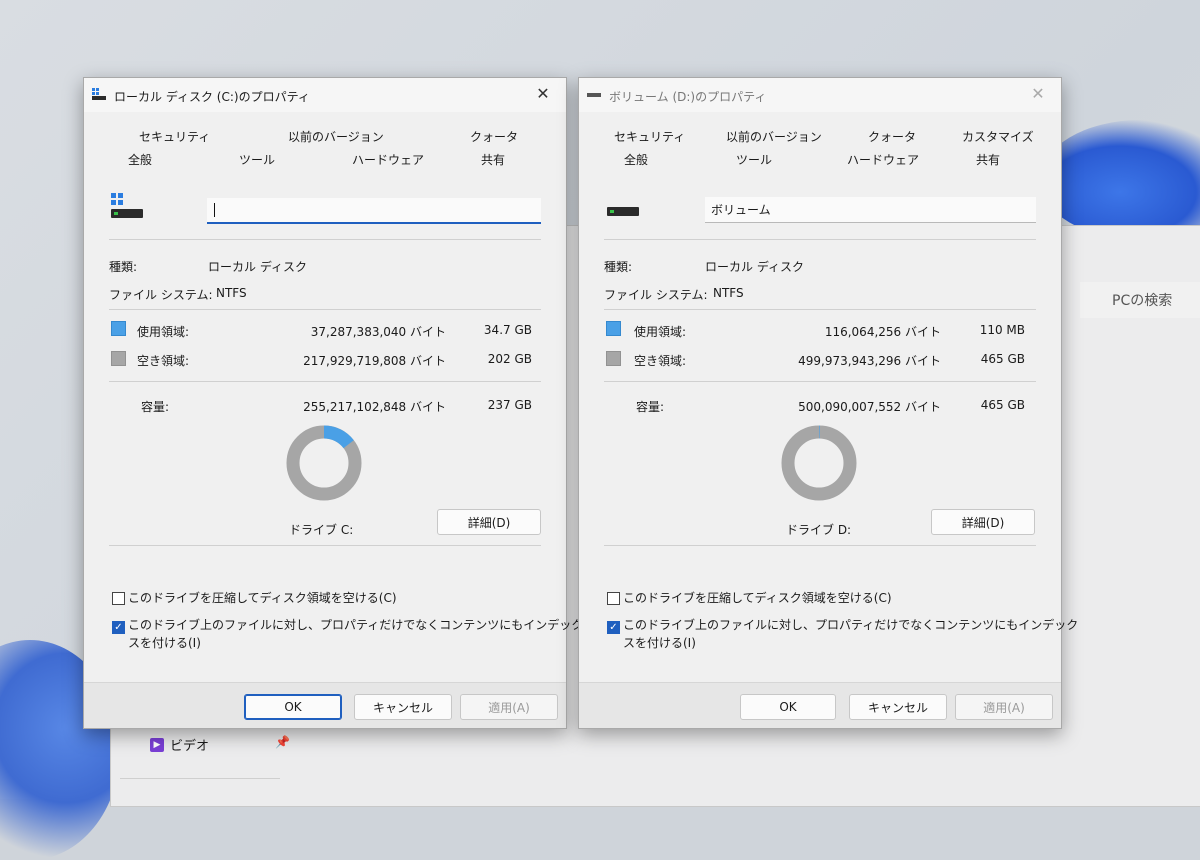 The image size is (1200, 860). I want to click on dialog-title: ローカル ディスク (C:)のプロパティ, so click(212, 97).